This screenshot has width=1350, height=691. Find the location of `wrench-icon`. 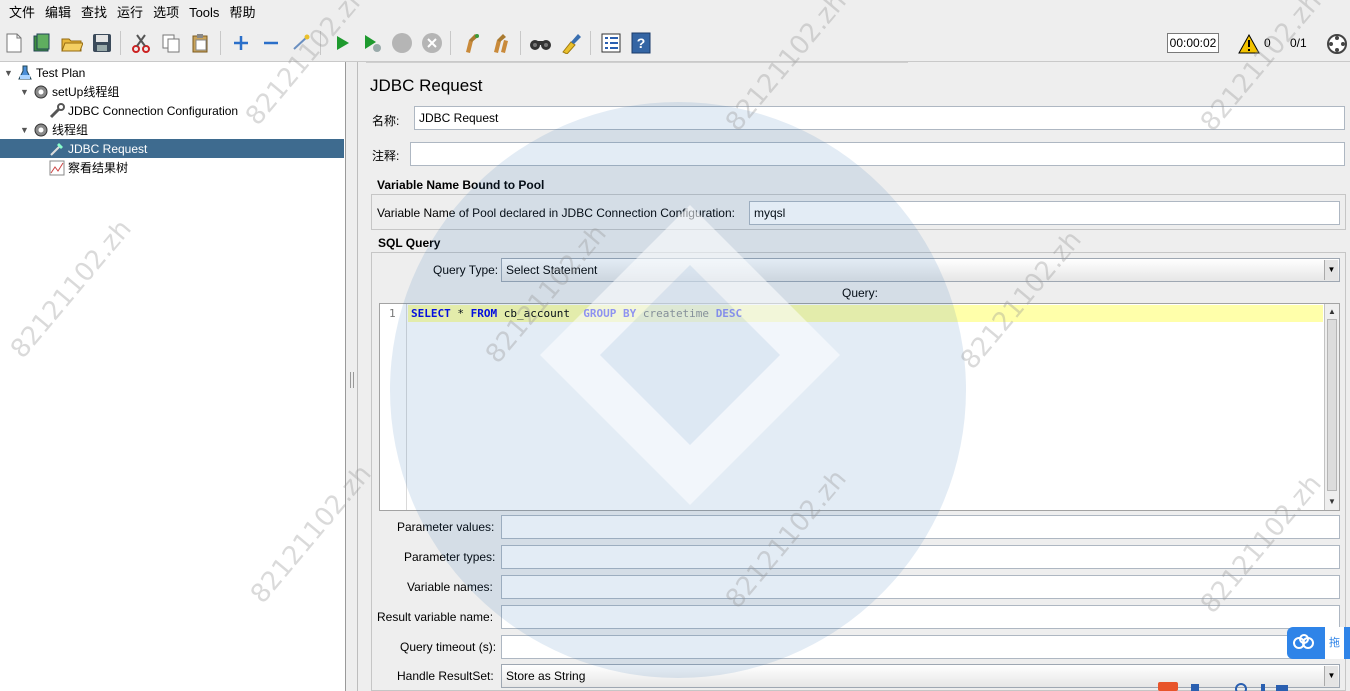

wrench-icon is located at coordinates (57, 110).